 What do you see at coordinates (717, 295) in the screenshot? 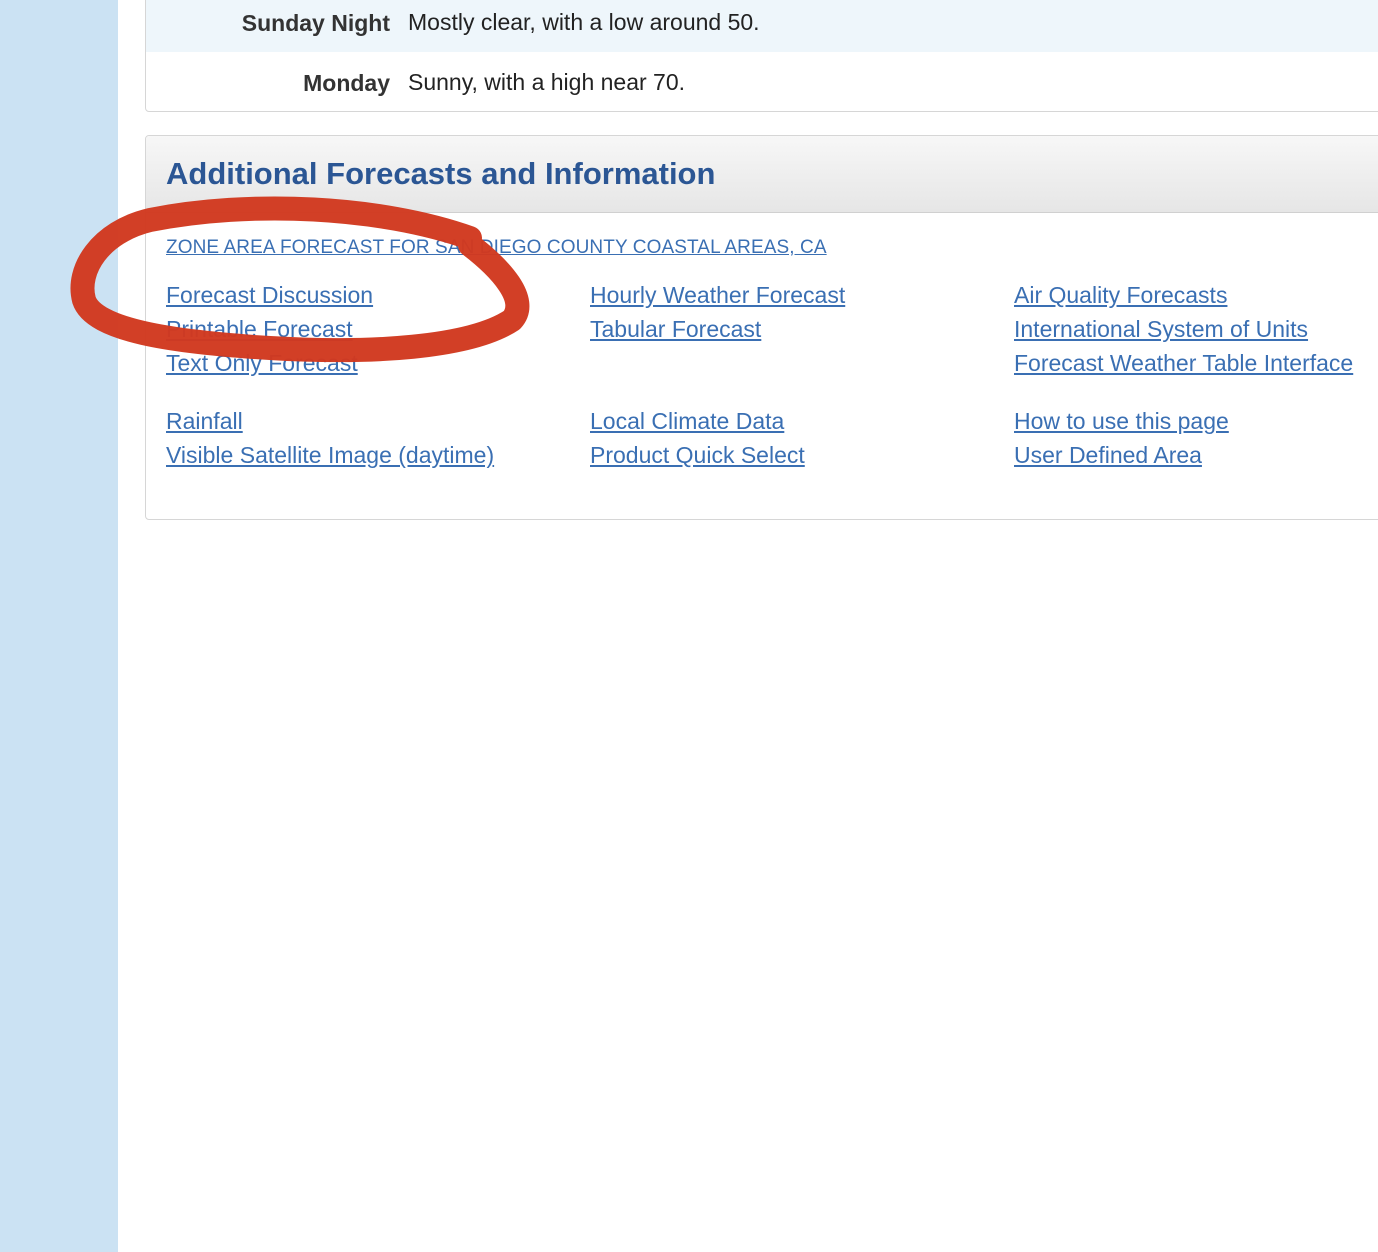
I see `hourly-weather-forecast-link: Hourly Weather Forecast` at bounding box center [717, 295].